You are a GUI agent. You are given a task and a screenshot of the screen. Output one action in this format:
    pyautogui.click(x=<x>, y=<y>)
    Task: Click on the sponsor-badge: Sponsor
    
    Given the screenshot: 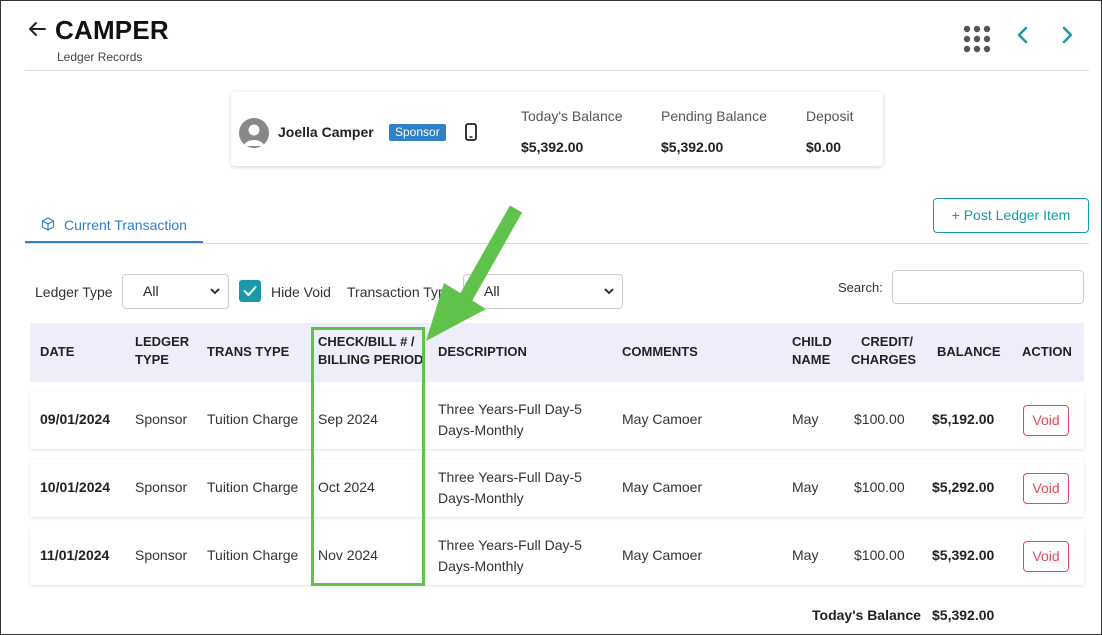 What is the action you would take?
    pyautogui.click(x=417, y=132)
    